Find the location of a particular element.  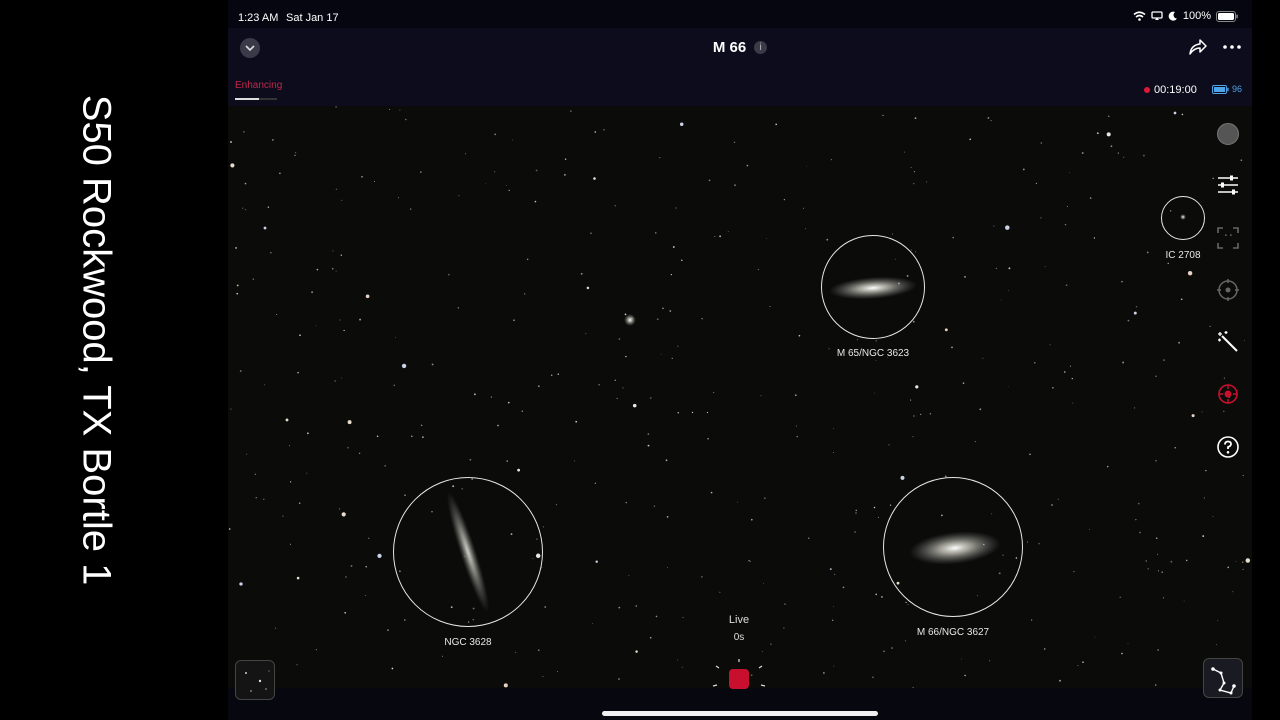

status-right: 100% is located at coordinates (1185, 16).